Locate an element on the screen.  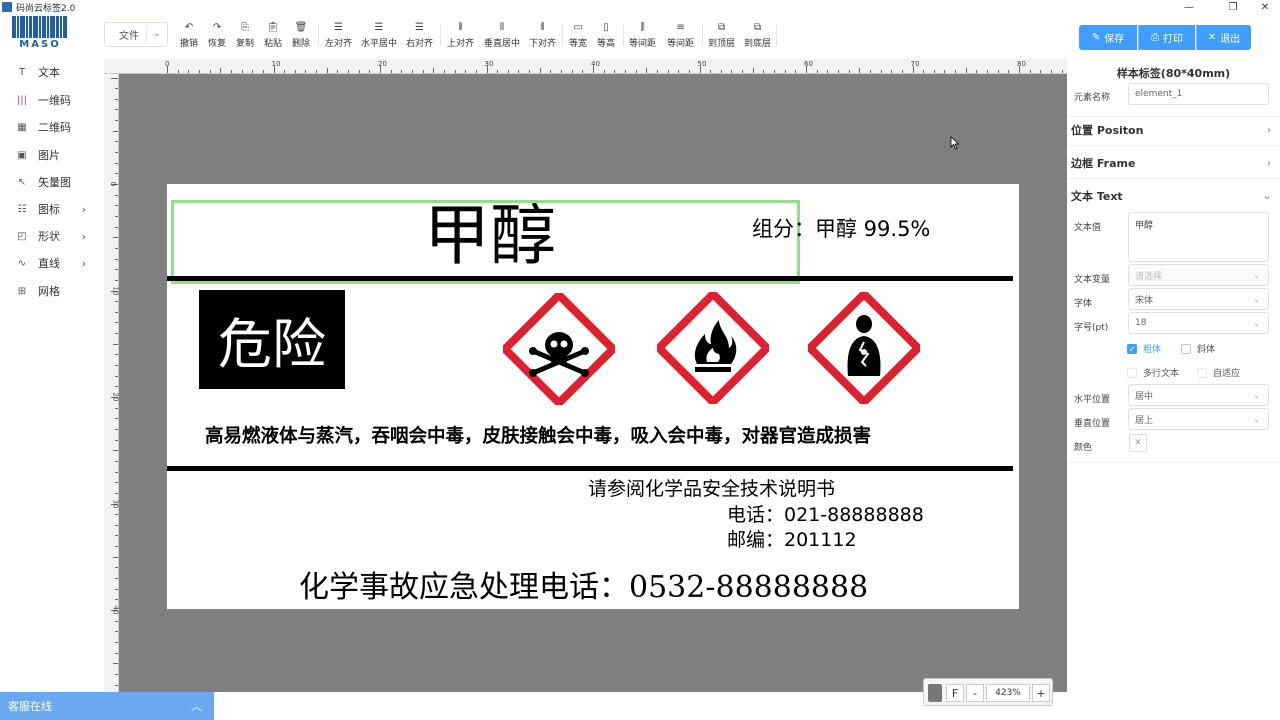
halign-select: 居中 ⌄ is located at coordinates (1198, 395).